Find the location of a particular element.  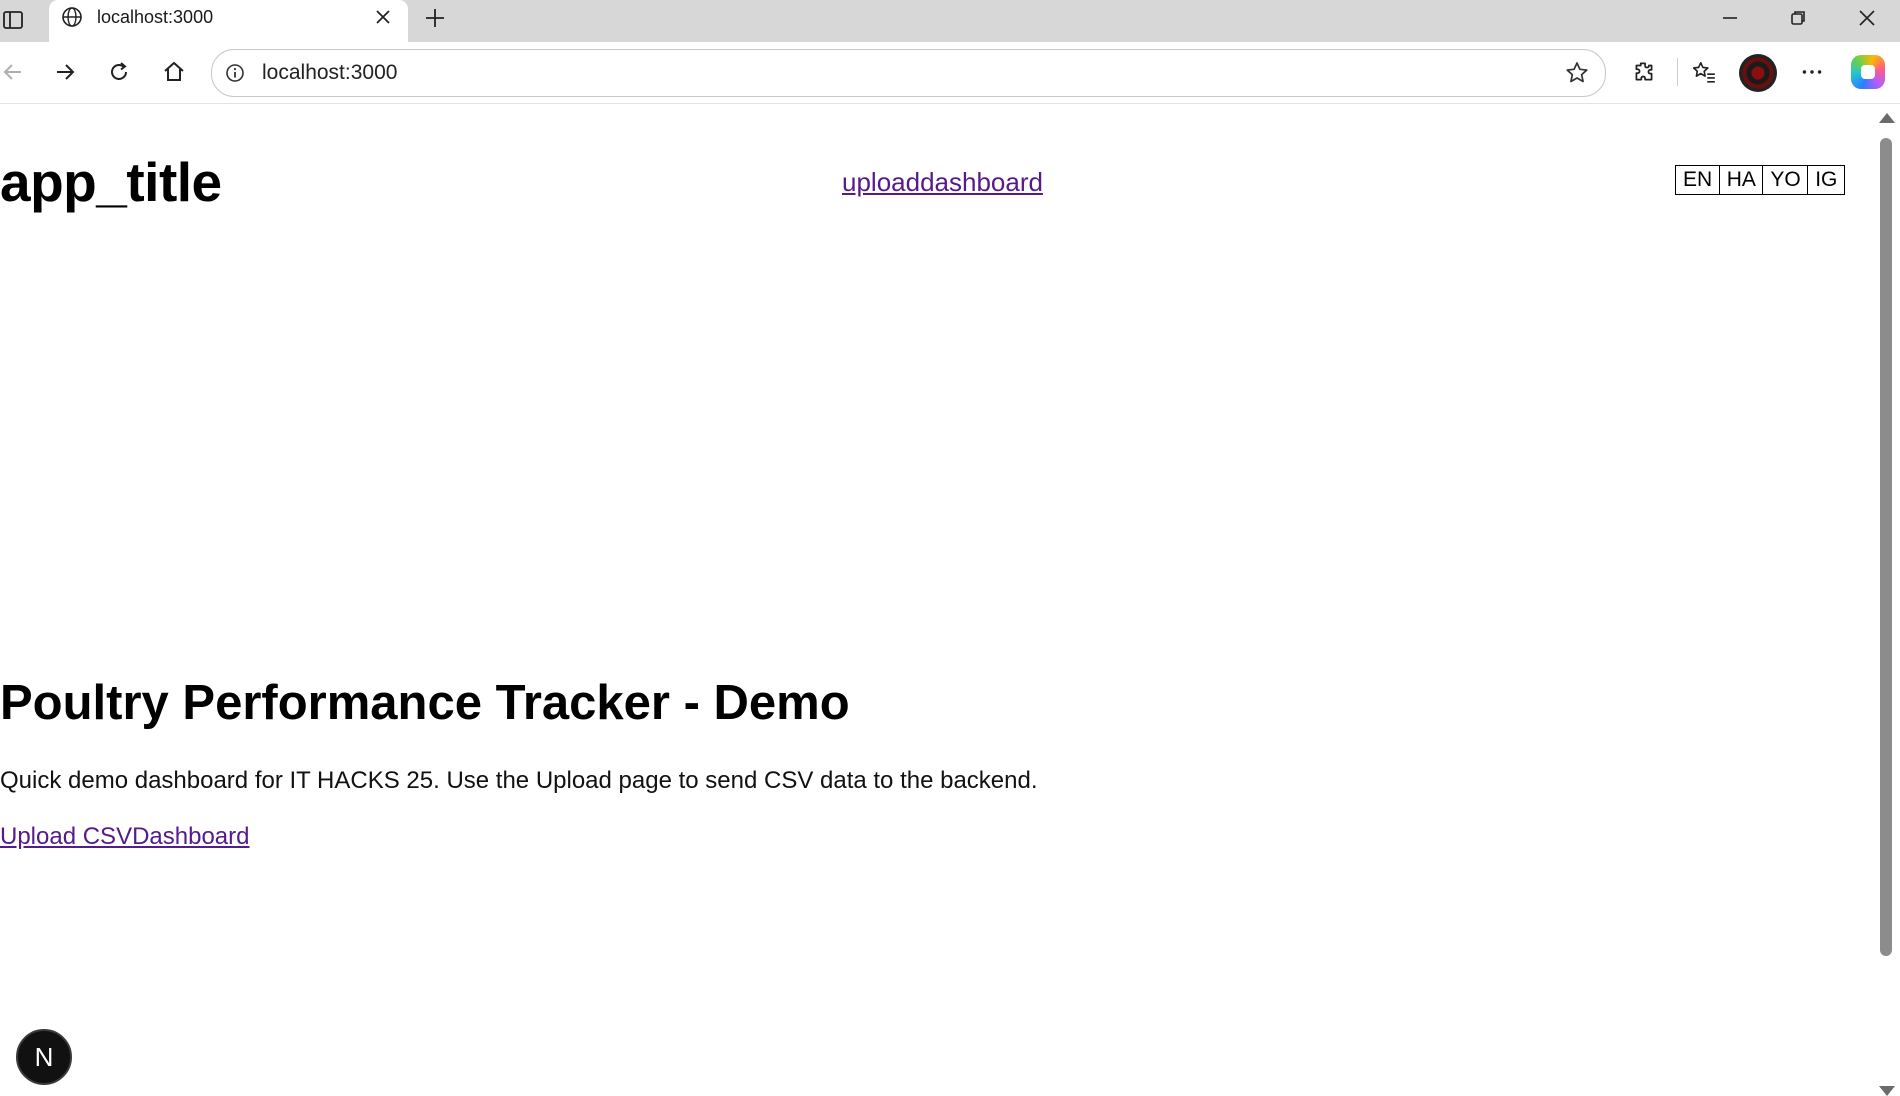

scroll-up-arrow-icon is located at coordinates (1887, 118).